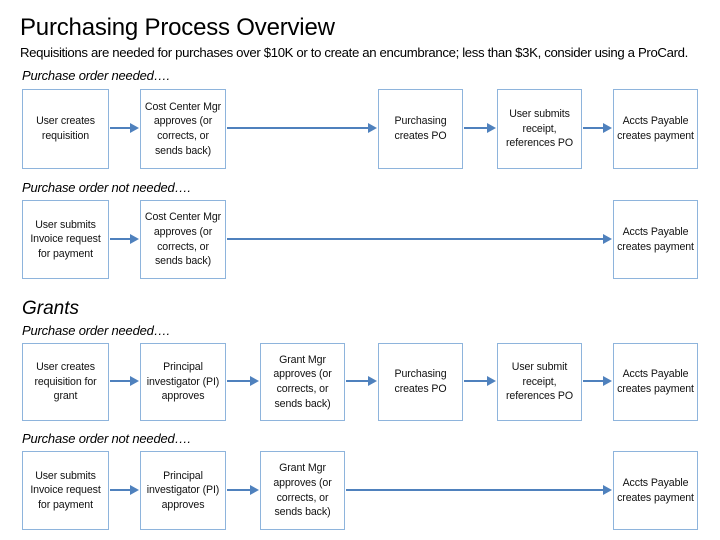  I want to click on flow-box-label: User submit receipt, references PO, so click(539, 382).